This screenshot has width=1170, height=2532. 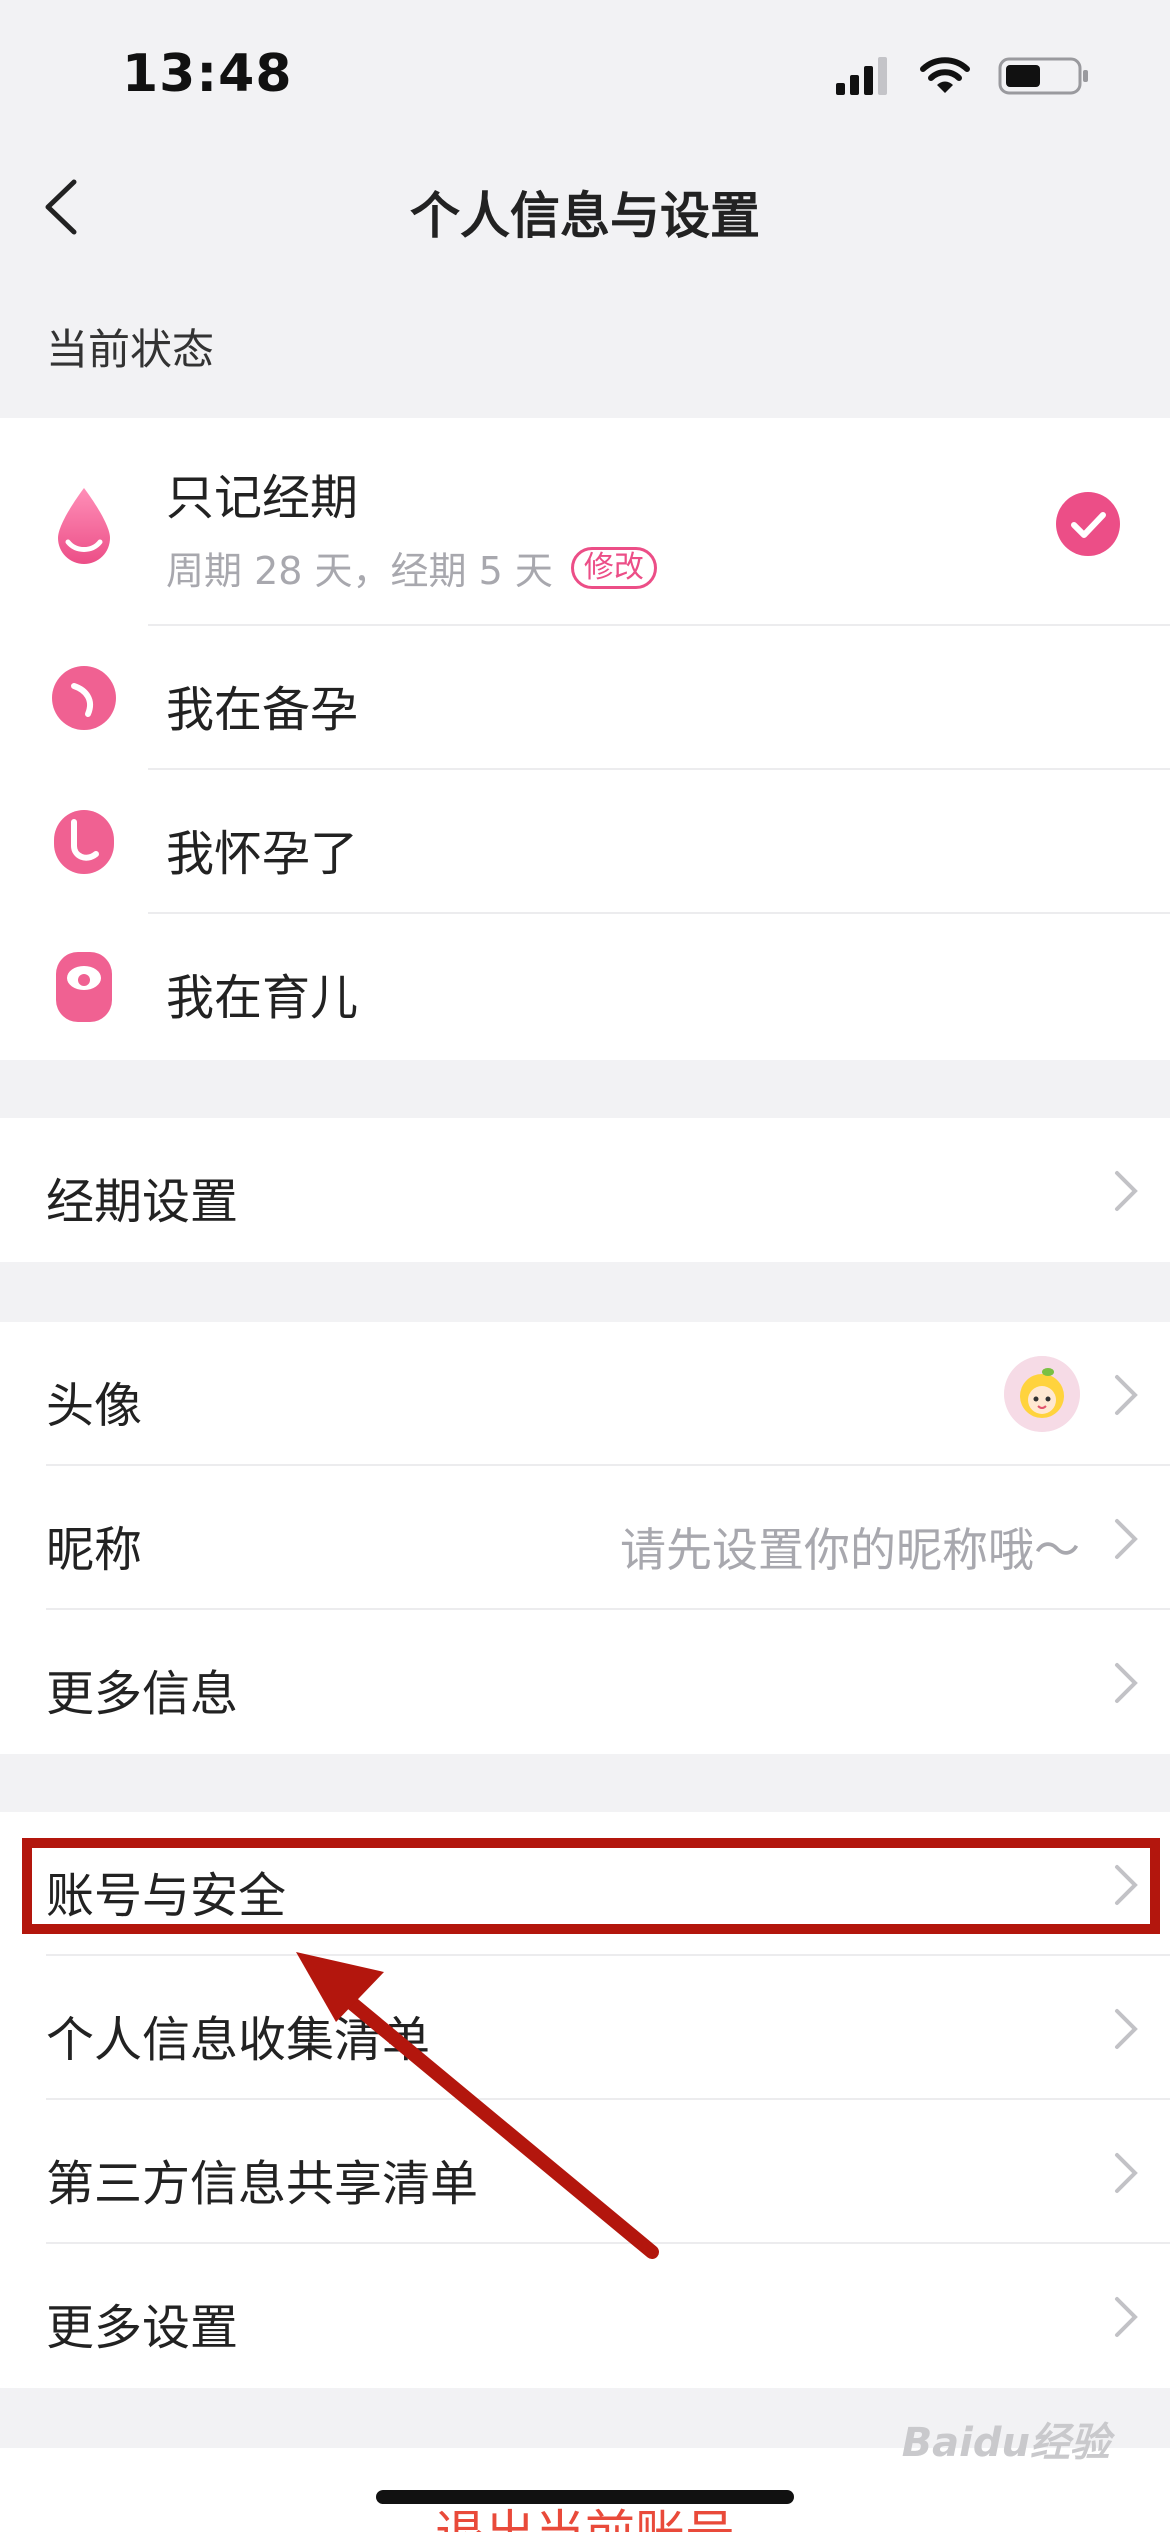 What do you see at coordinates (585, 2316) in the screenshot?
I see `more-settings-row: 更多设置` at bounding box center [585, 2316].